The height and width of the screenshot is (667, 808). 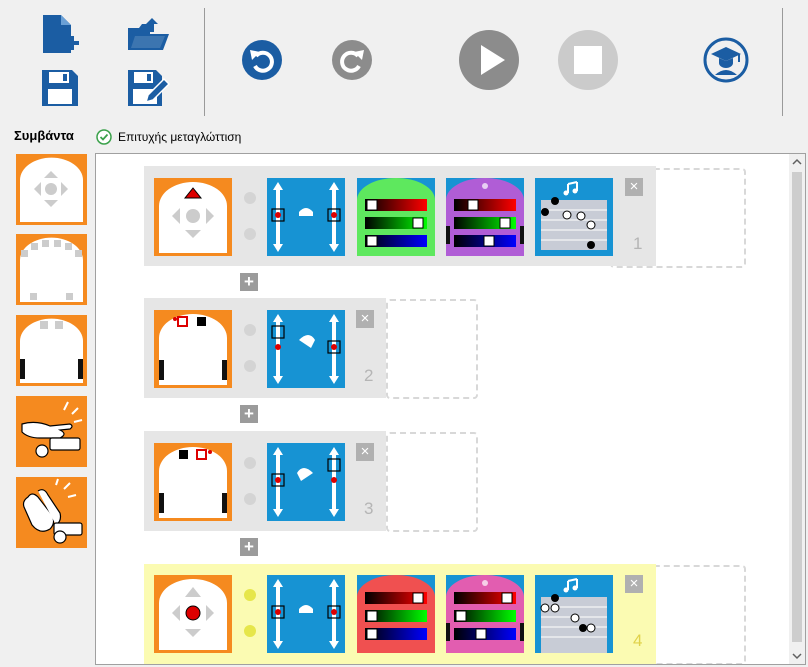 What do you see at coordinates (180, 137) in the screenshot?
I see `compile-status-text: Επιτυχής μεταγλώττιση` at bounding box center [180, 137].